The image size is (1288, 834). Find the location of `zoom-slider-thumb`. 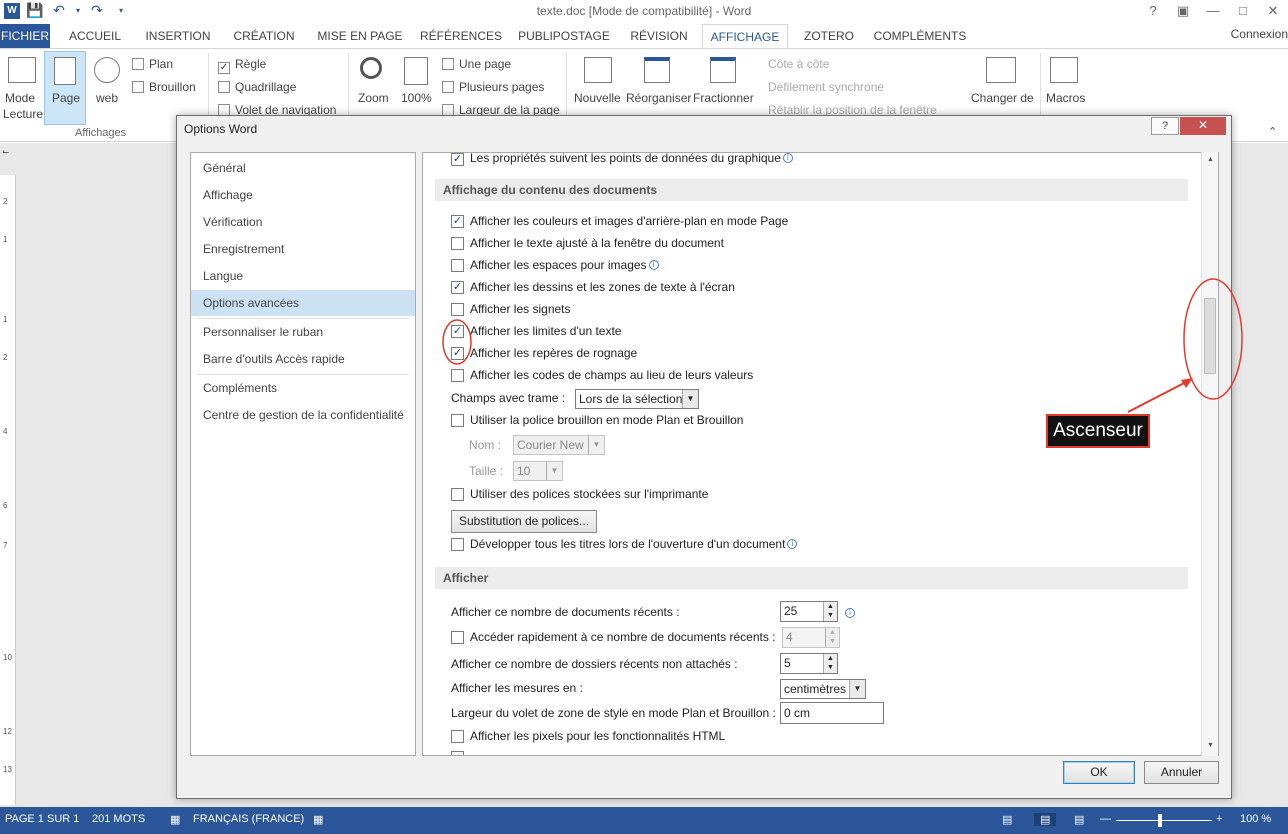

zoom-slider-thumb is located at coordinates (1160, 820).